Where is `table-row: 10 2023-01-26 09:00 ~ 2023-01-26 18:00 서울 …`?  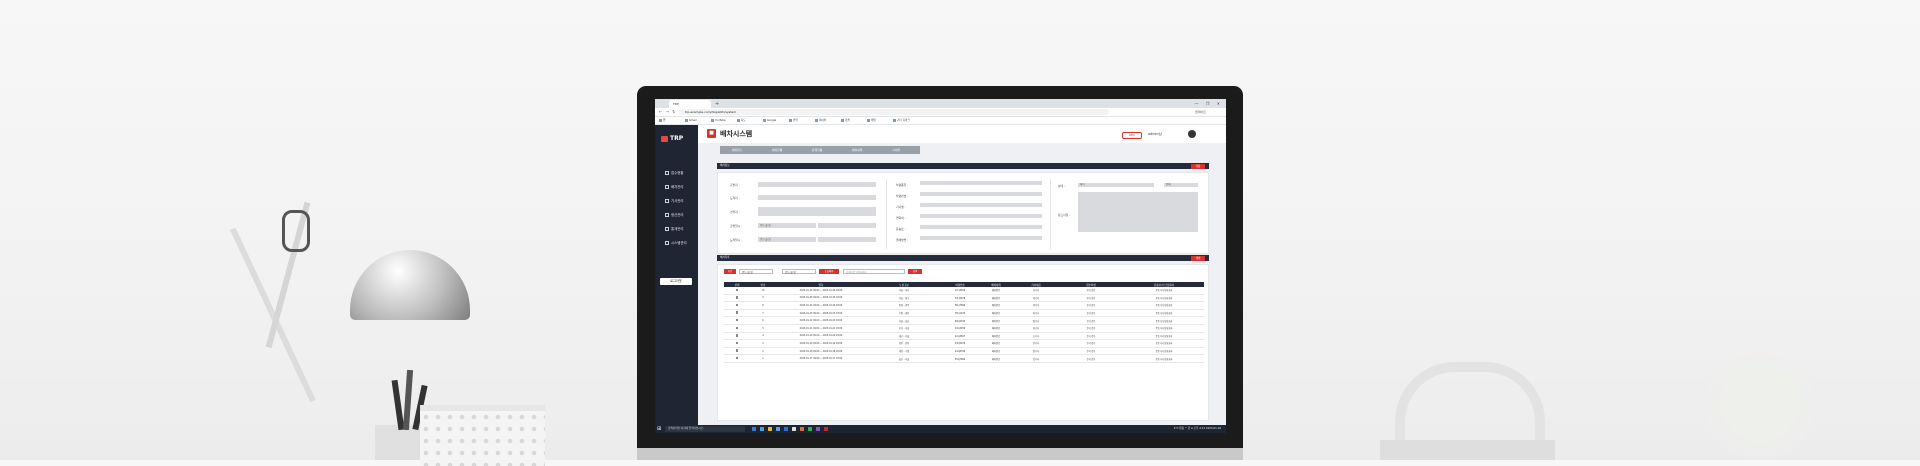 table-row: 10 2023-01-26 09:00 ~ 2023-01-26 18:00 서울 … is located at coordinates (964, 291).